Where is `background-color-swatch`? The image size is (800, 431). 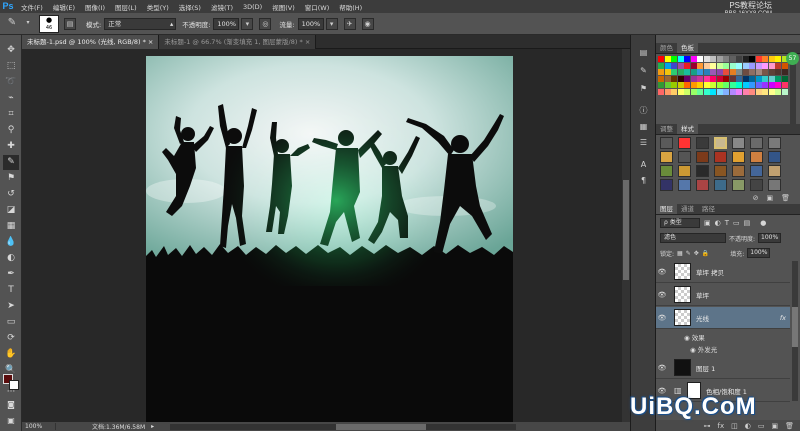
background-color-swatch is located at coordinates (14, 385).